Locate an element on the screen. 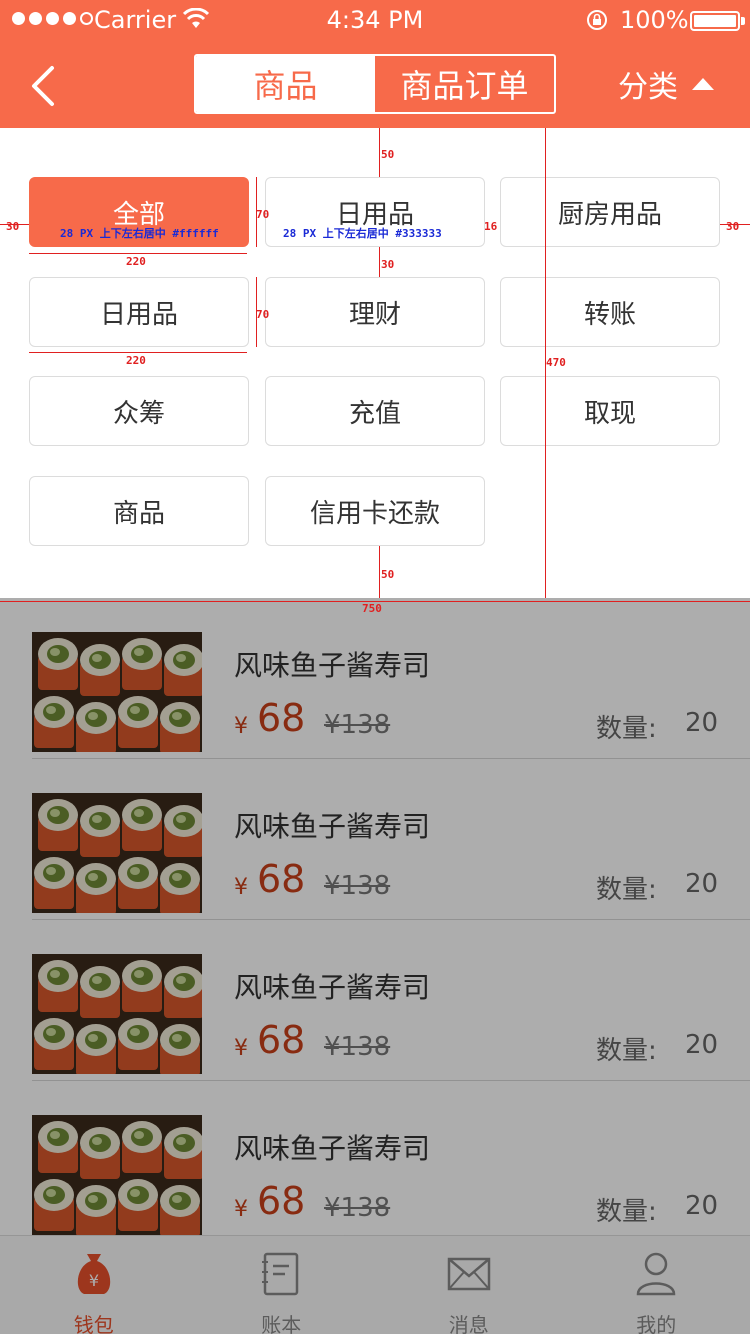  battery-percent: 100% is located at coordinates (654, 20).